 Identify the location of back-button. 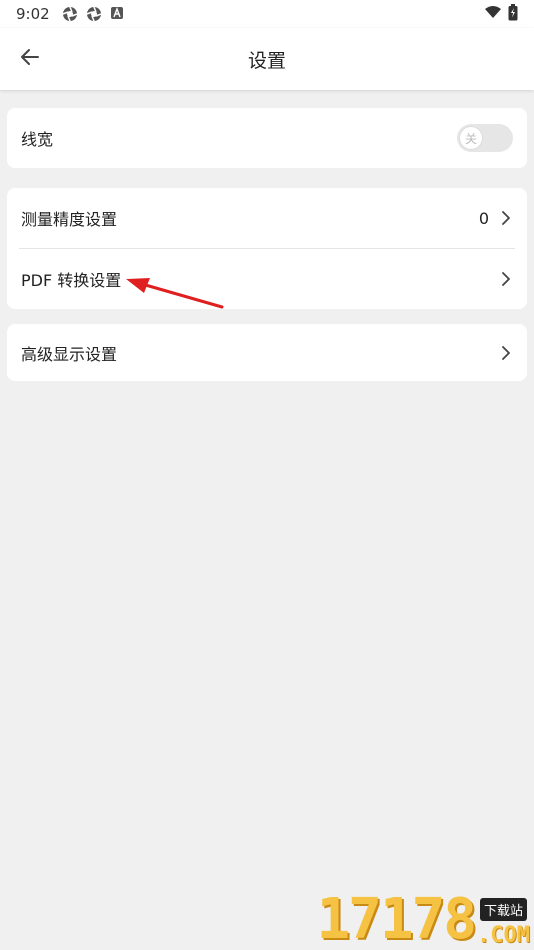
(30, 59).